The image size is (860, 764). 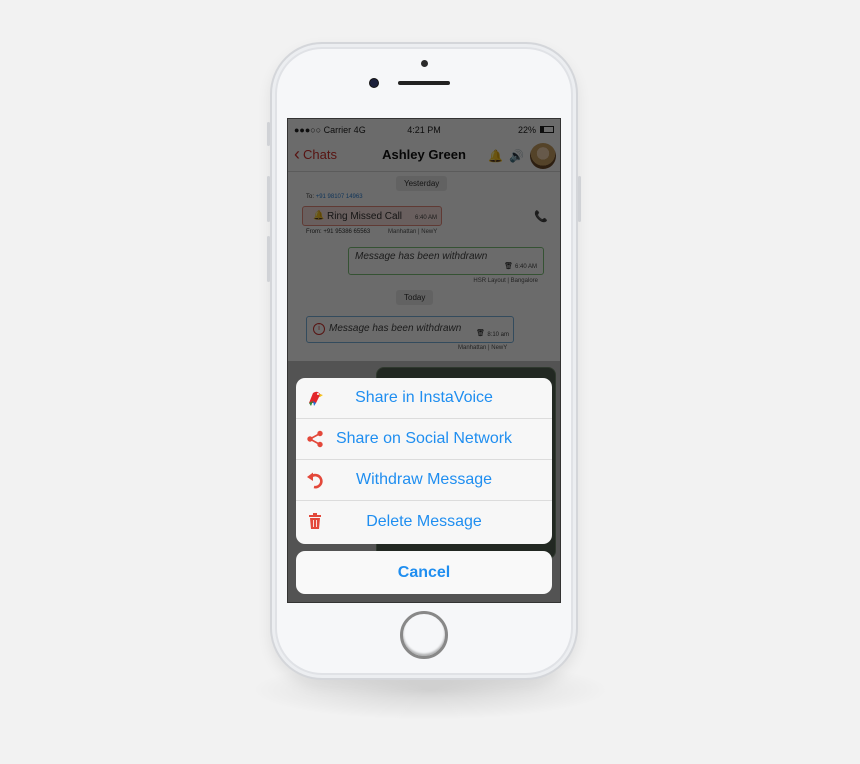 What do you see at coordinates (315, 521) in the screenshot?
I see `trash-icon` at bounding box center [315, 521].